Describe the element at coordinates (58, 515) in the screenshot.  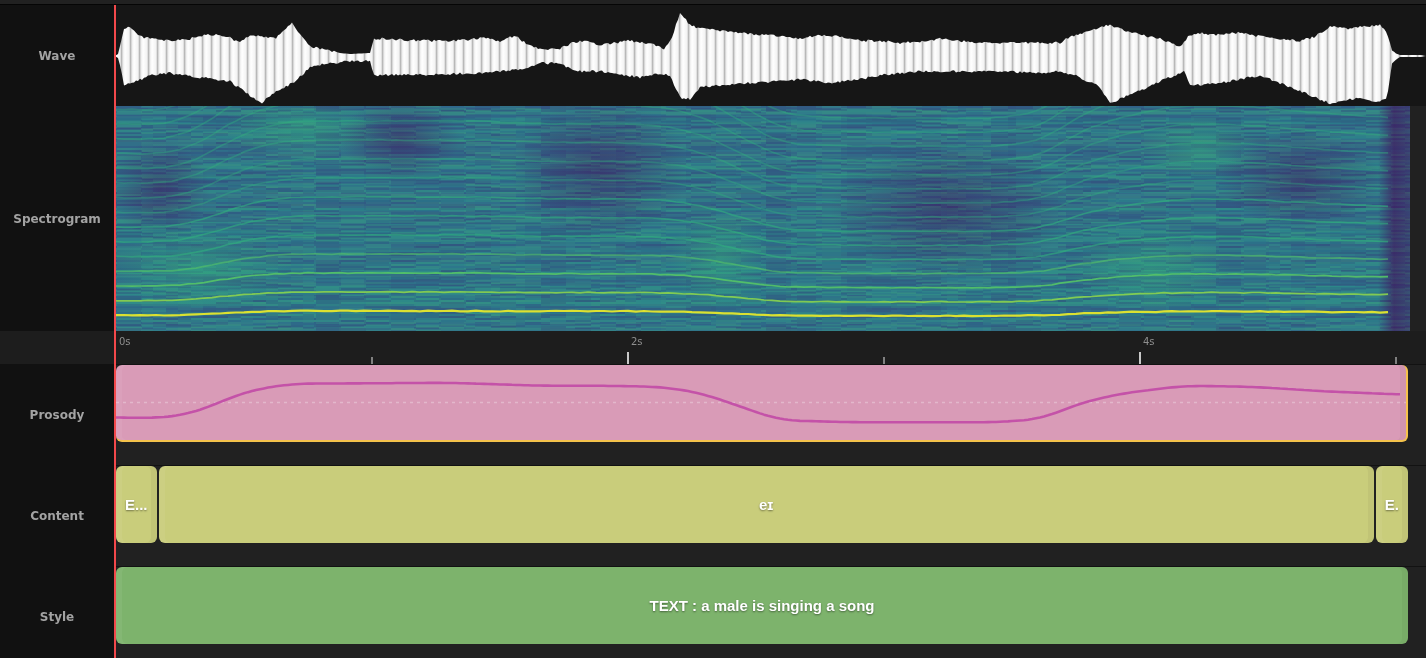
I see `track-header: Content` at that location.